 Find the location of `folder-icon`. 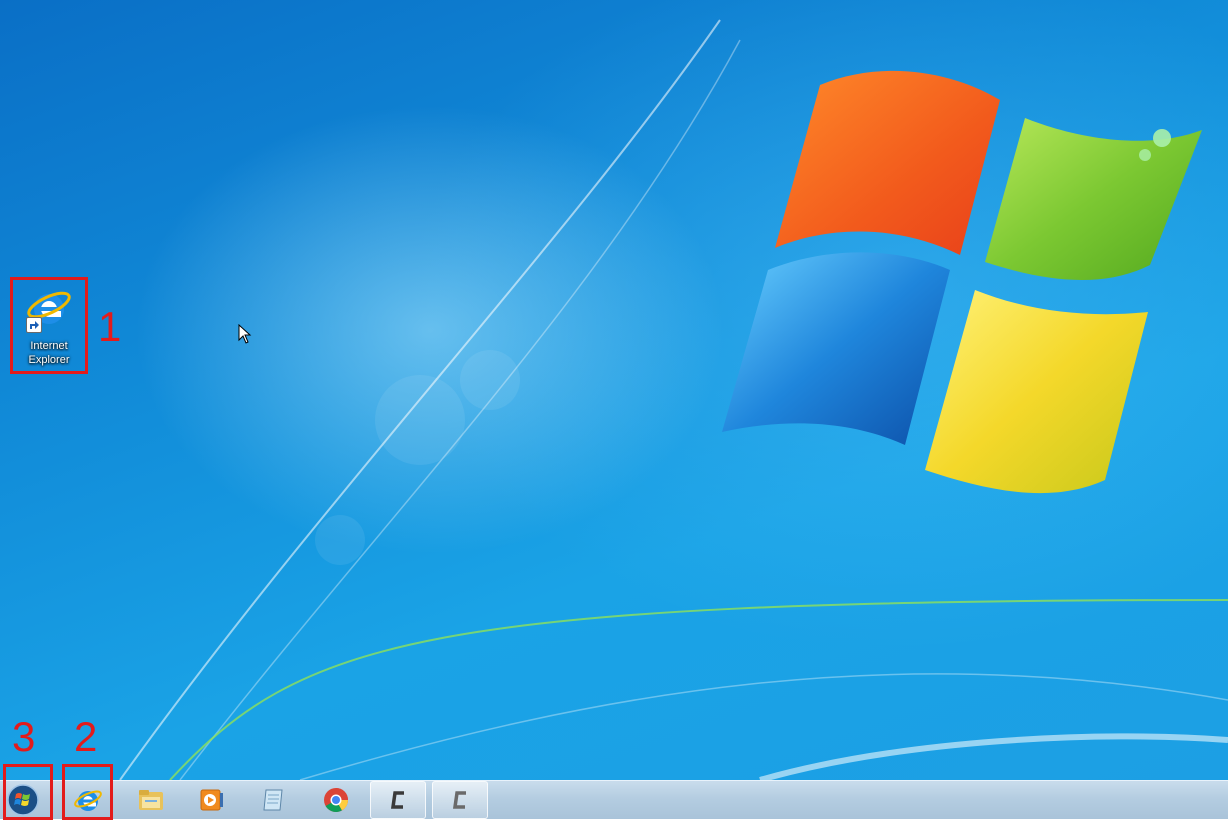

folder-icon is located at coordinates (151, 800).